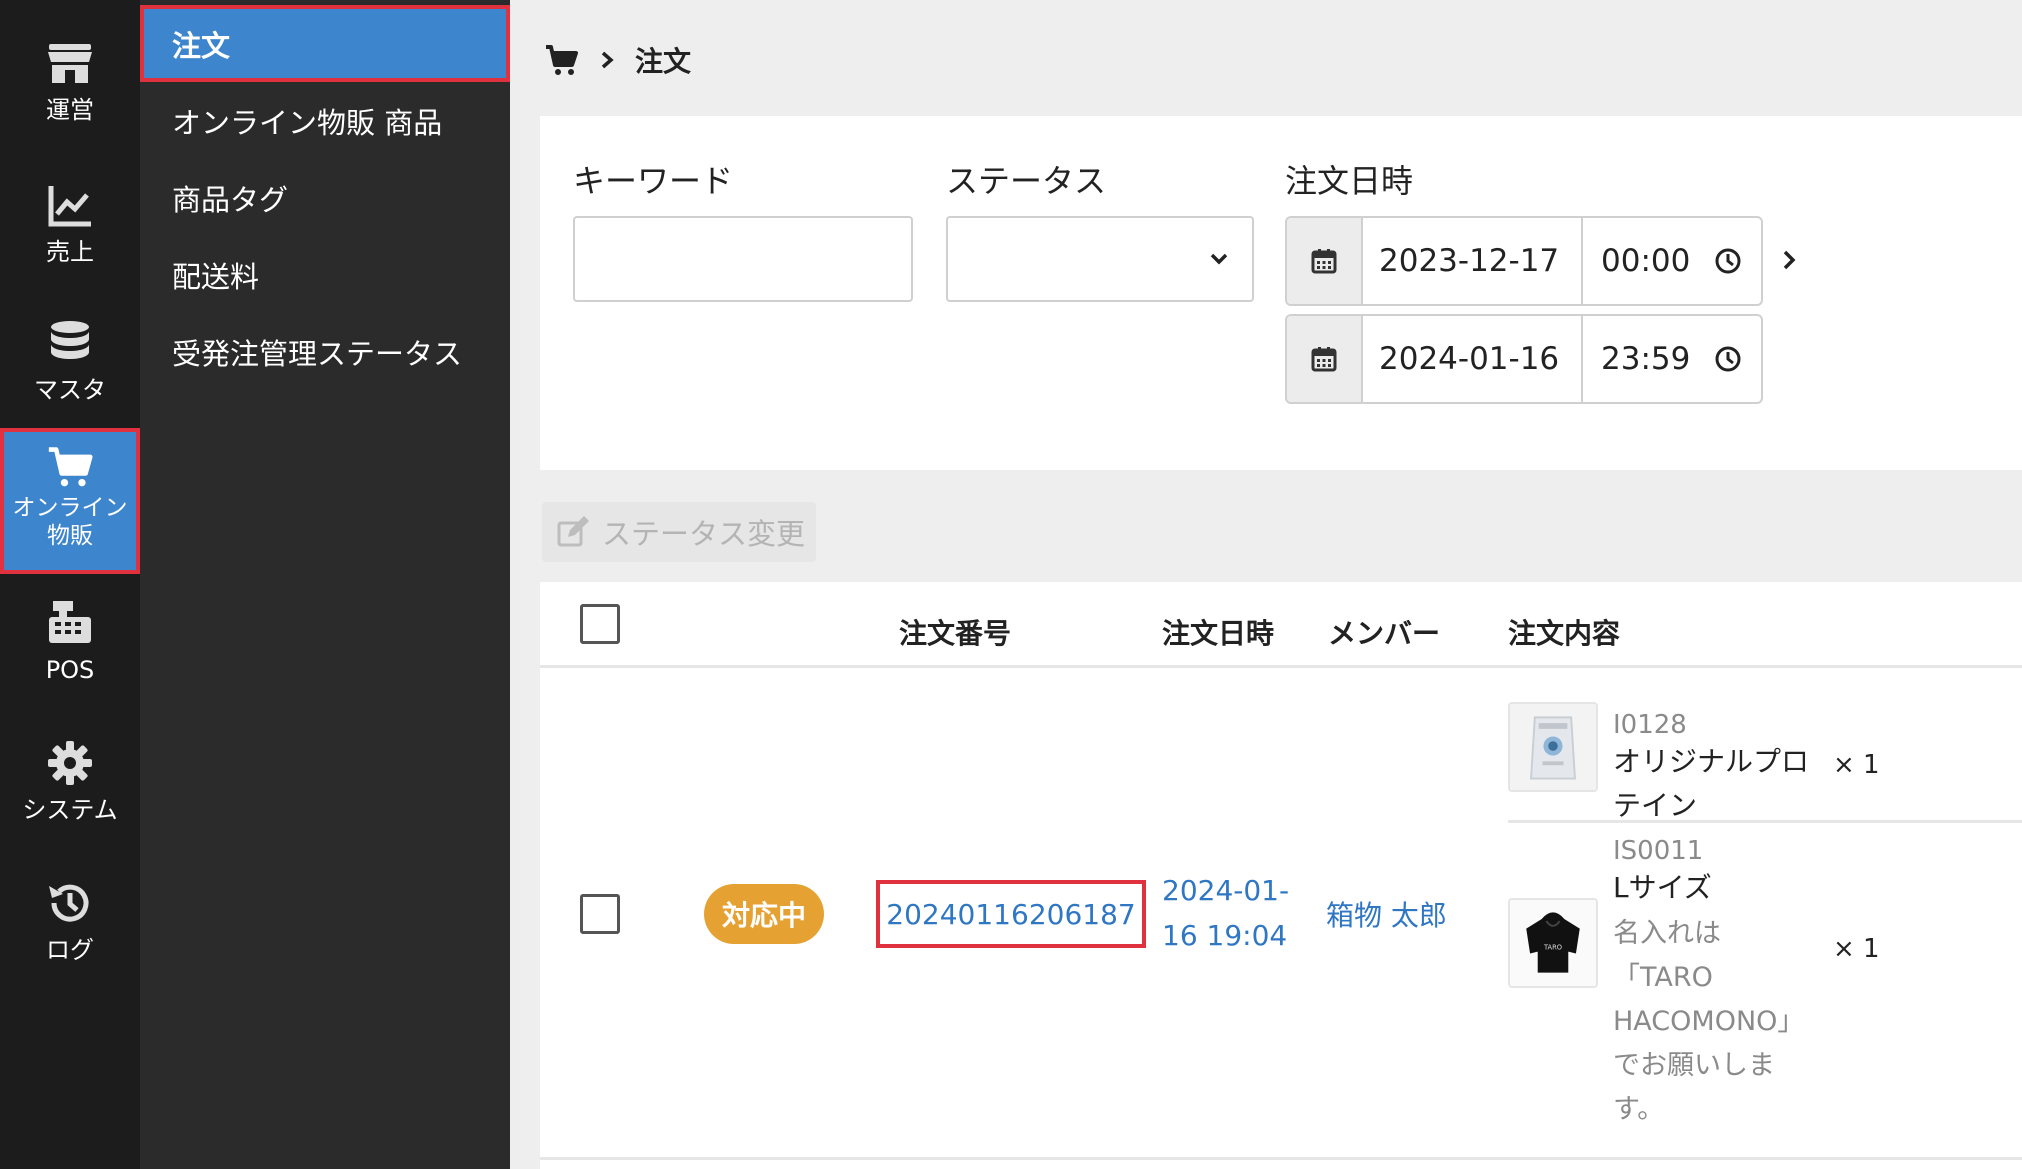 This screenshot has width=2022, height=1169. Describe the element at coordinates (1232, 913) in the screenshot. I see `order-date-link: 2024-01- 16 19:04` at that location.